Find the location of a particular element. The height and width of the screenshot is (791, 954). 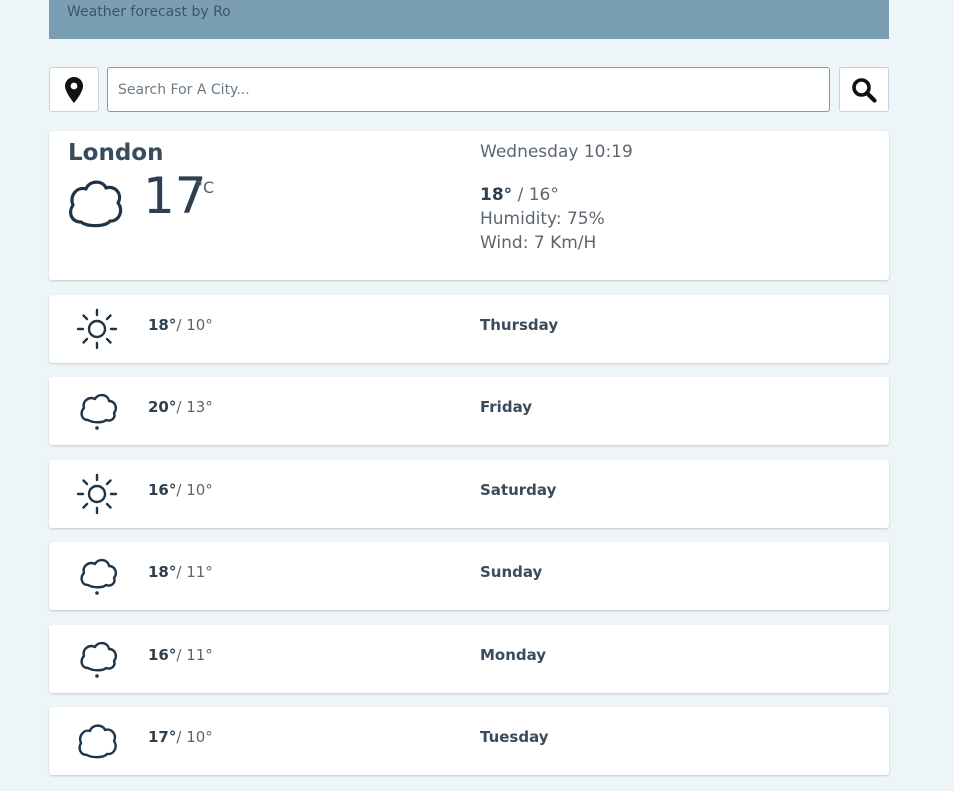

forecast-day-card: 17°/ 10° Tuesday is located at coordinates (469, 741).